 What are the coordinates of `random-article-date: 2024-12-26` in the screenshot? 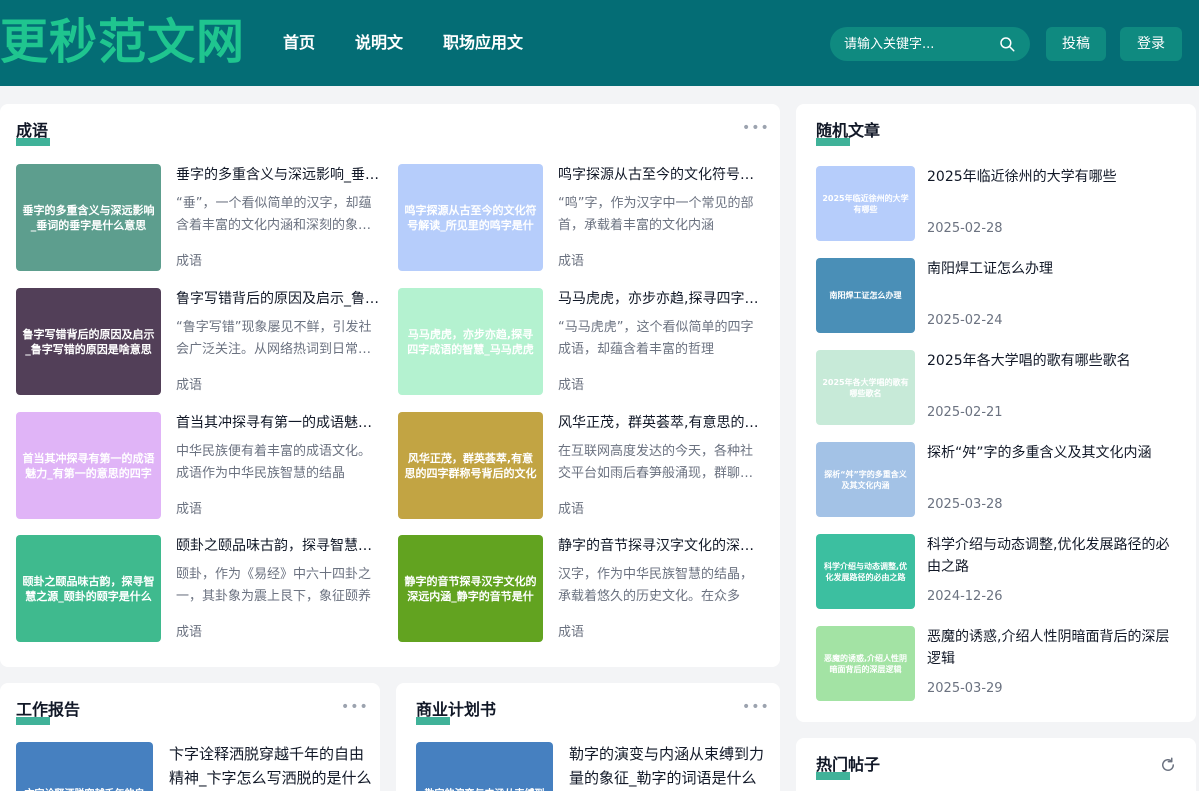 It's located at (965, 596).